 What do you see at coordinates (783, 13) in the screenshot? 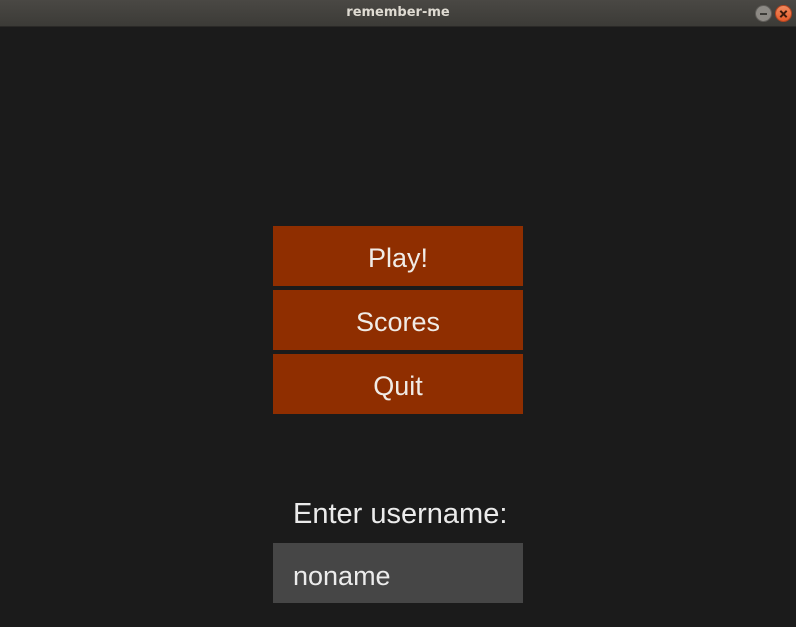
I see `close-icon` at bounding box center [783, 13].